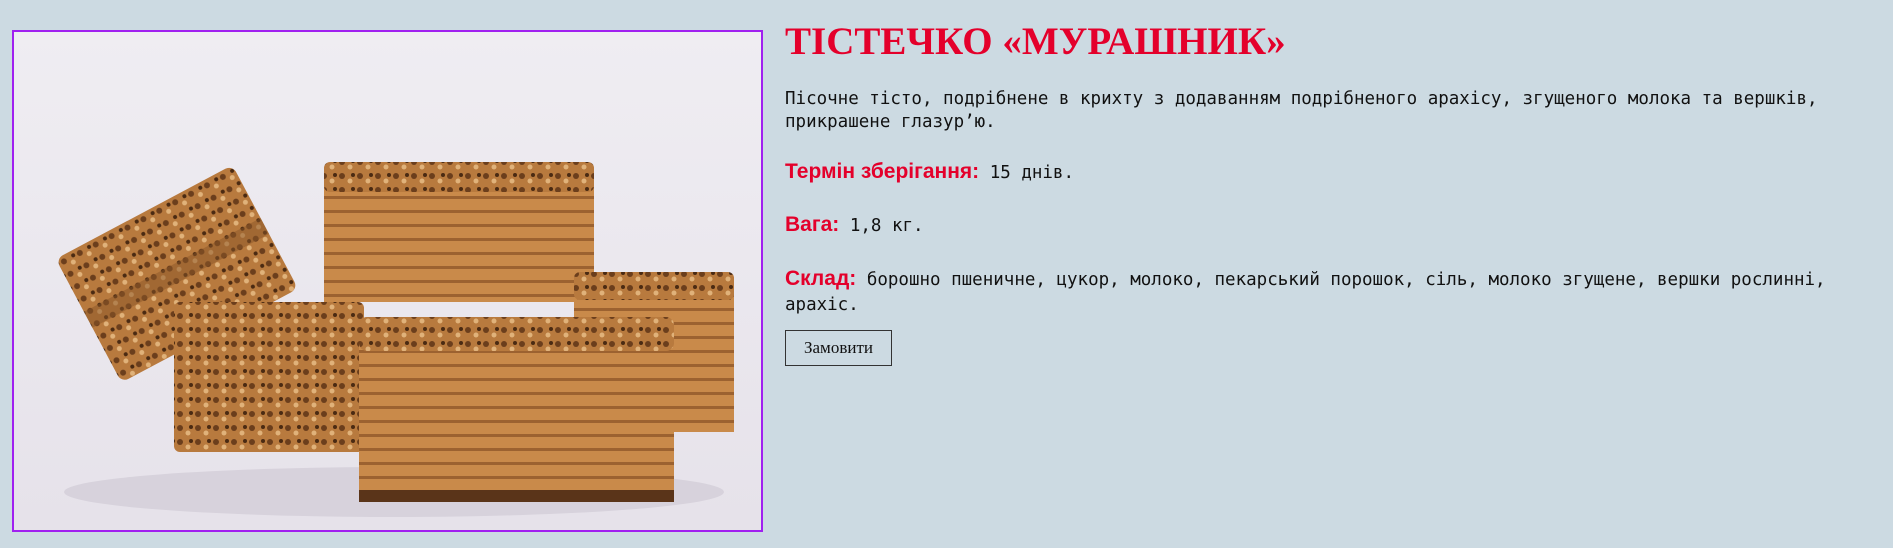 This screenshot has height=548, width=1893. What do you see at coordinates (838, 348) in the screenshot?
I see `order-button: Замовити` at bounding box center [838, 348].